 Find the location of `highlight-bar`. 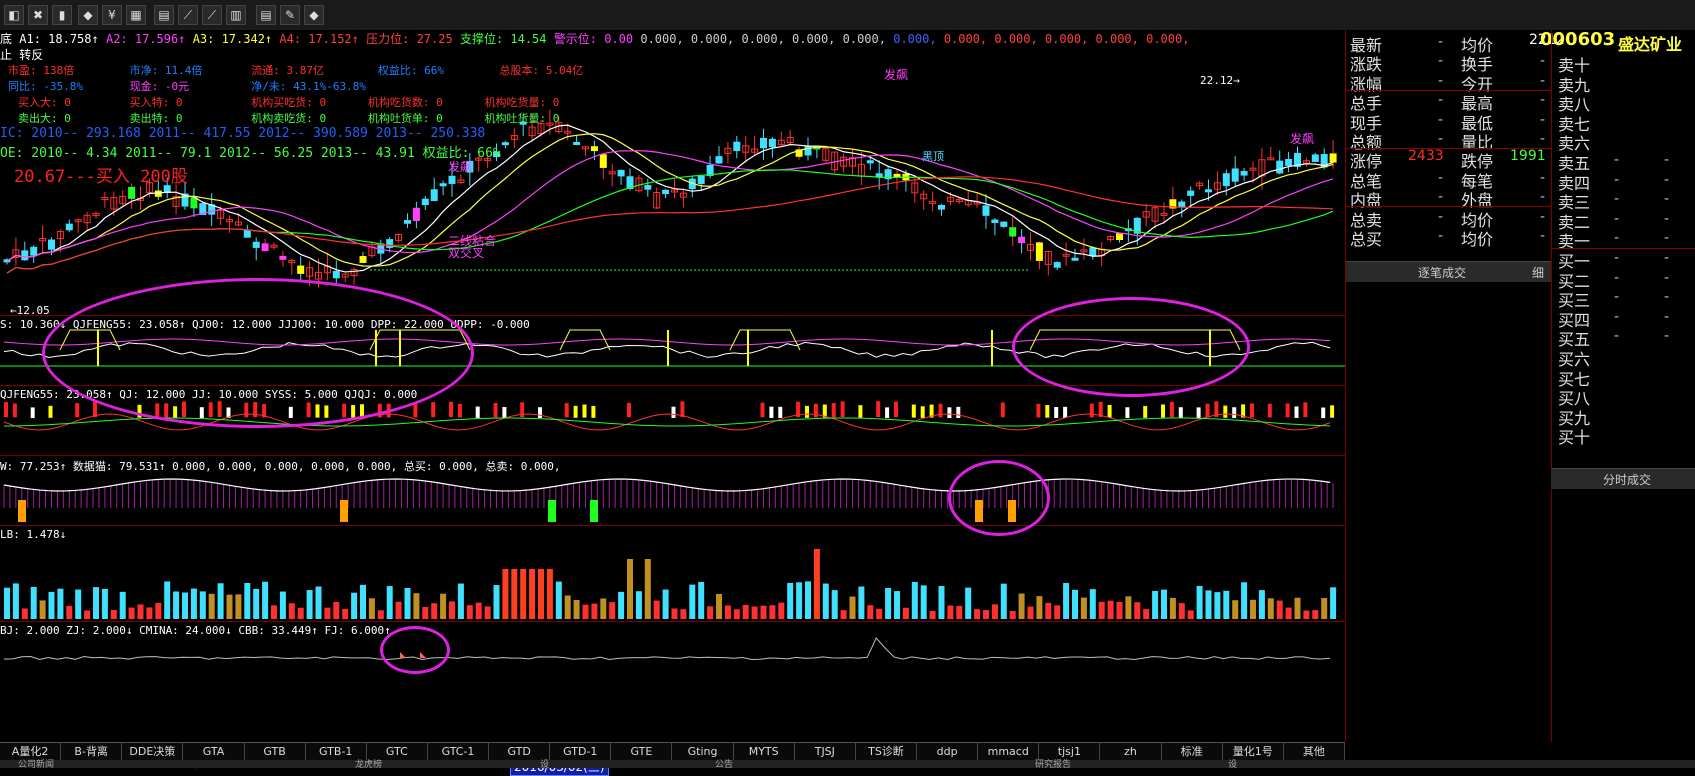

highlight-bar is located at coordinates (344, 511).